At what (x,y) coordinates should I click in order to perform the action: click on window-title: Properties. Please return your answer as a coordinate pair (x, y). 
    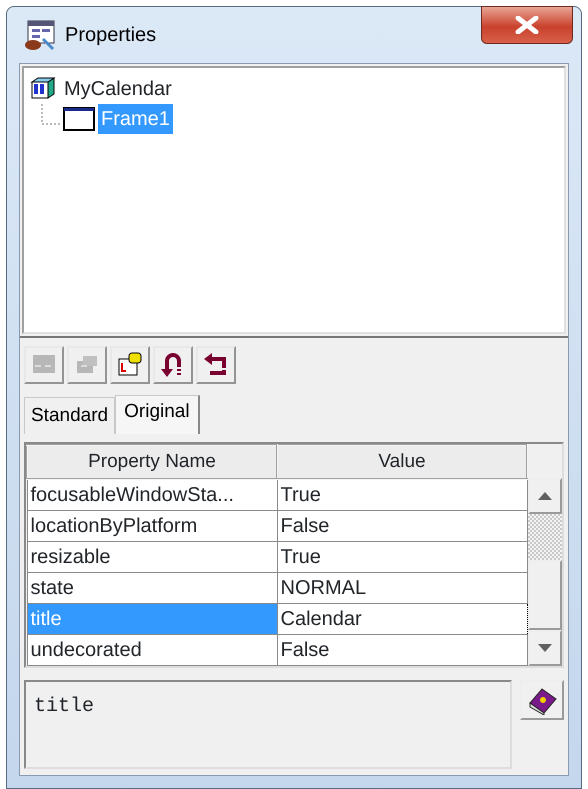
    Looking at the image, I should click on (110, 35).